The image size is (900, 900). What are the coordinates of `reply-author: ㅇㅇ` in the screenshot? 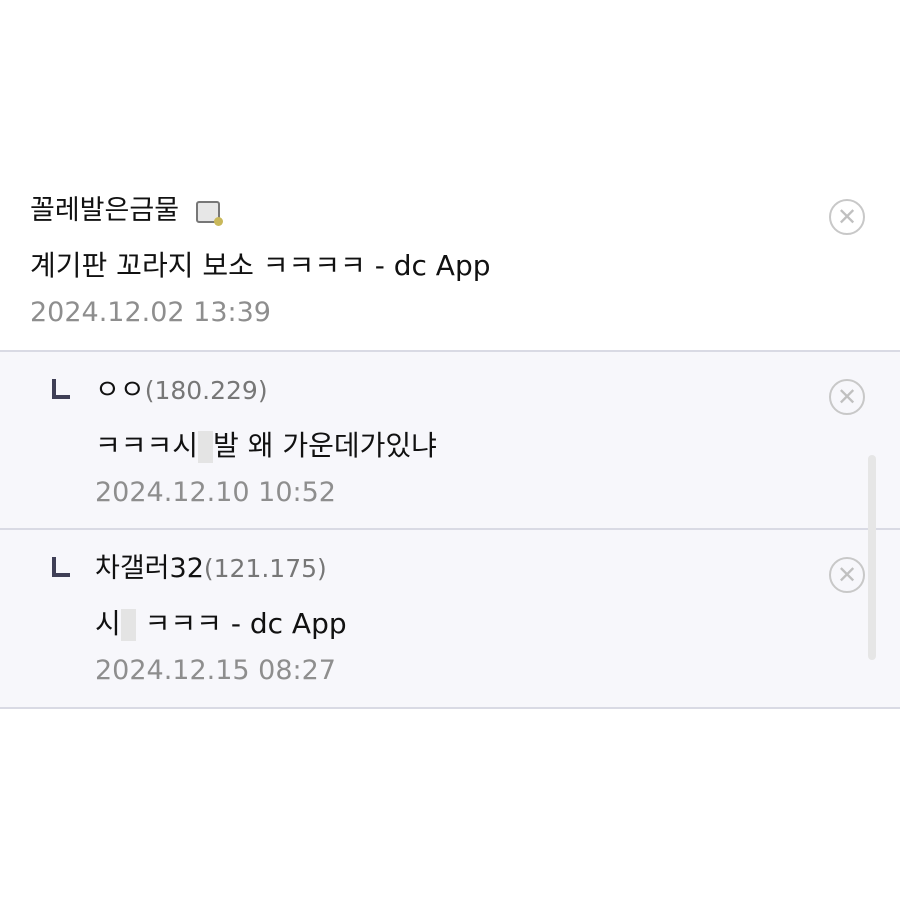 It's located at (120, 390).